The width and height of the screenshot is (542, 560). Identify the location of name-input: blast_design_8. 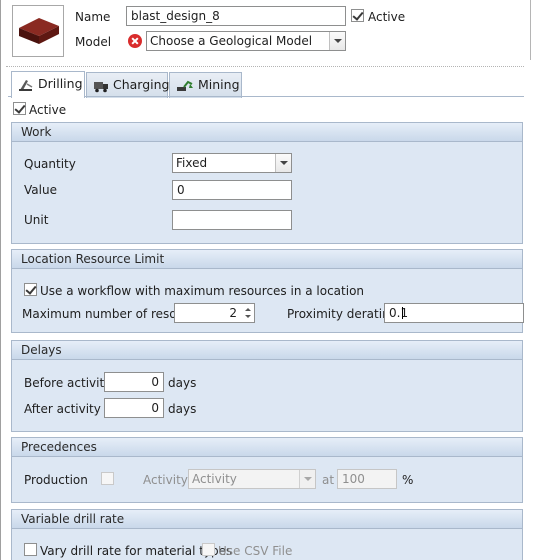
(236, 16).